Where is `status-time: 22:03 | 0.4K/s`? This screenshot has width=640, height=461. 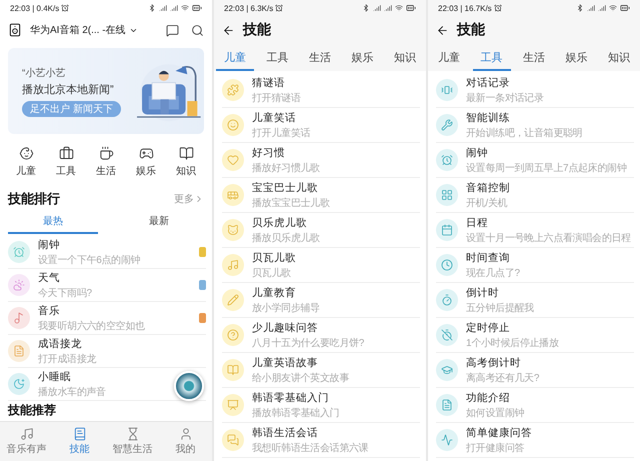 status-time: 22:03 | 0.4K/s is located at coordinates (35, 8).